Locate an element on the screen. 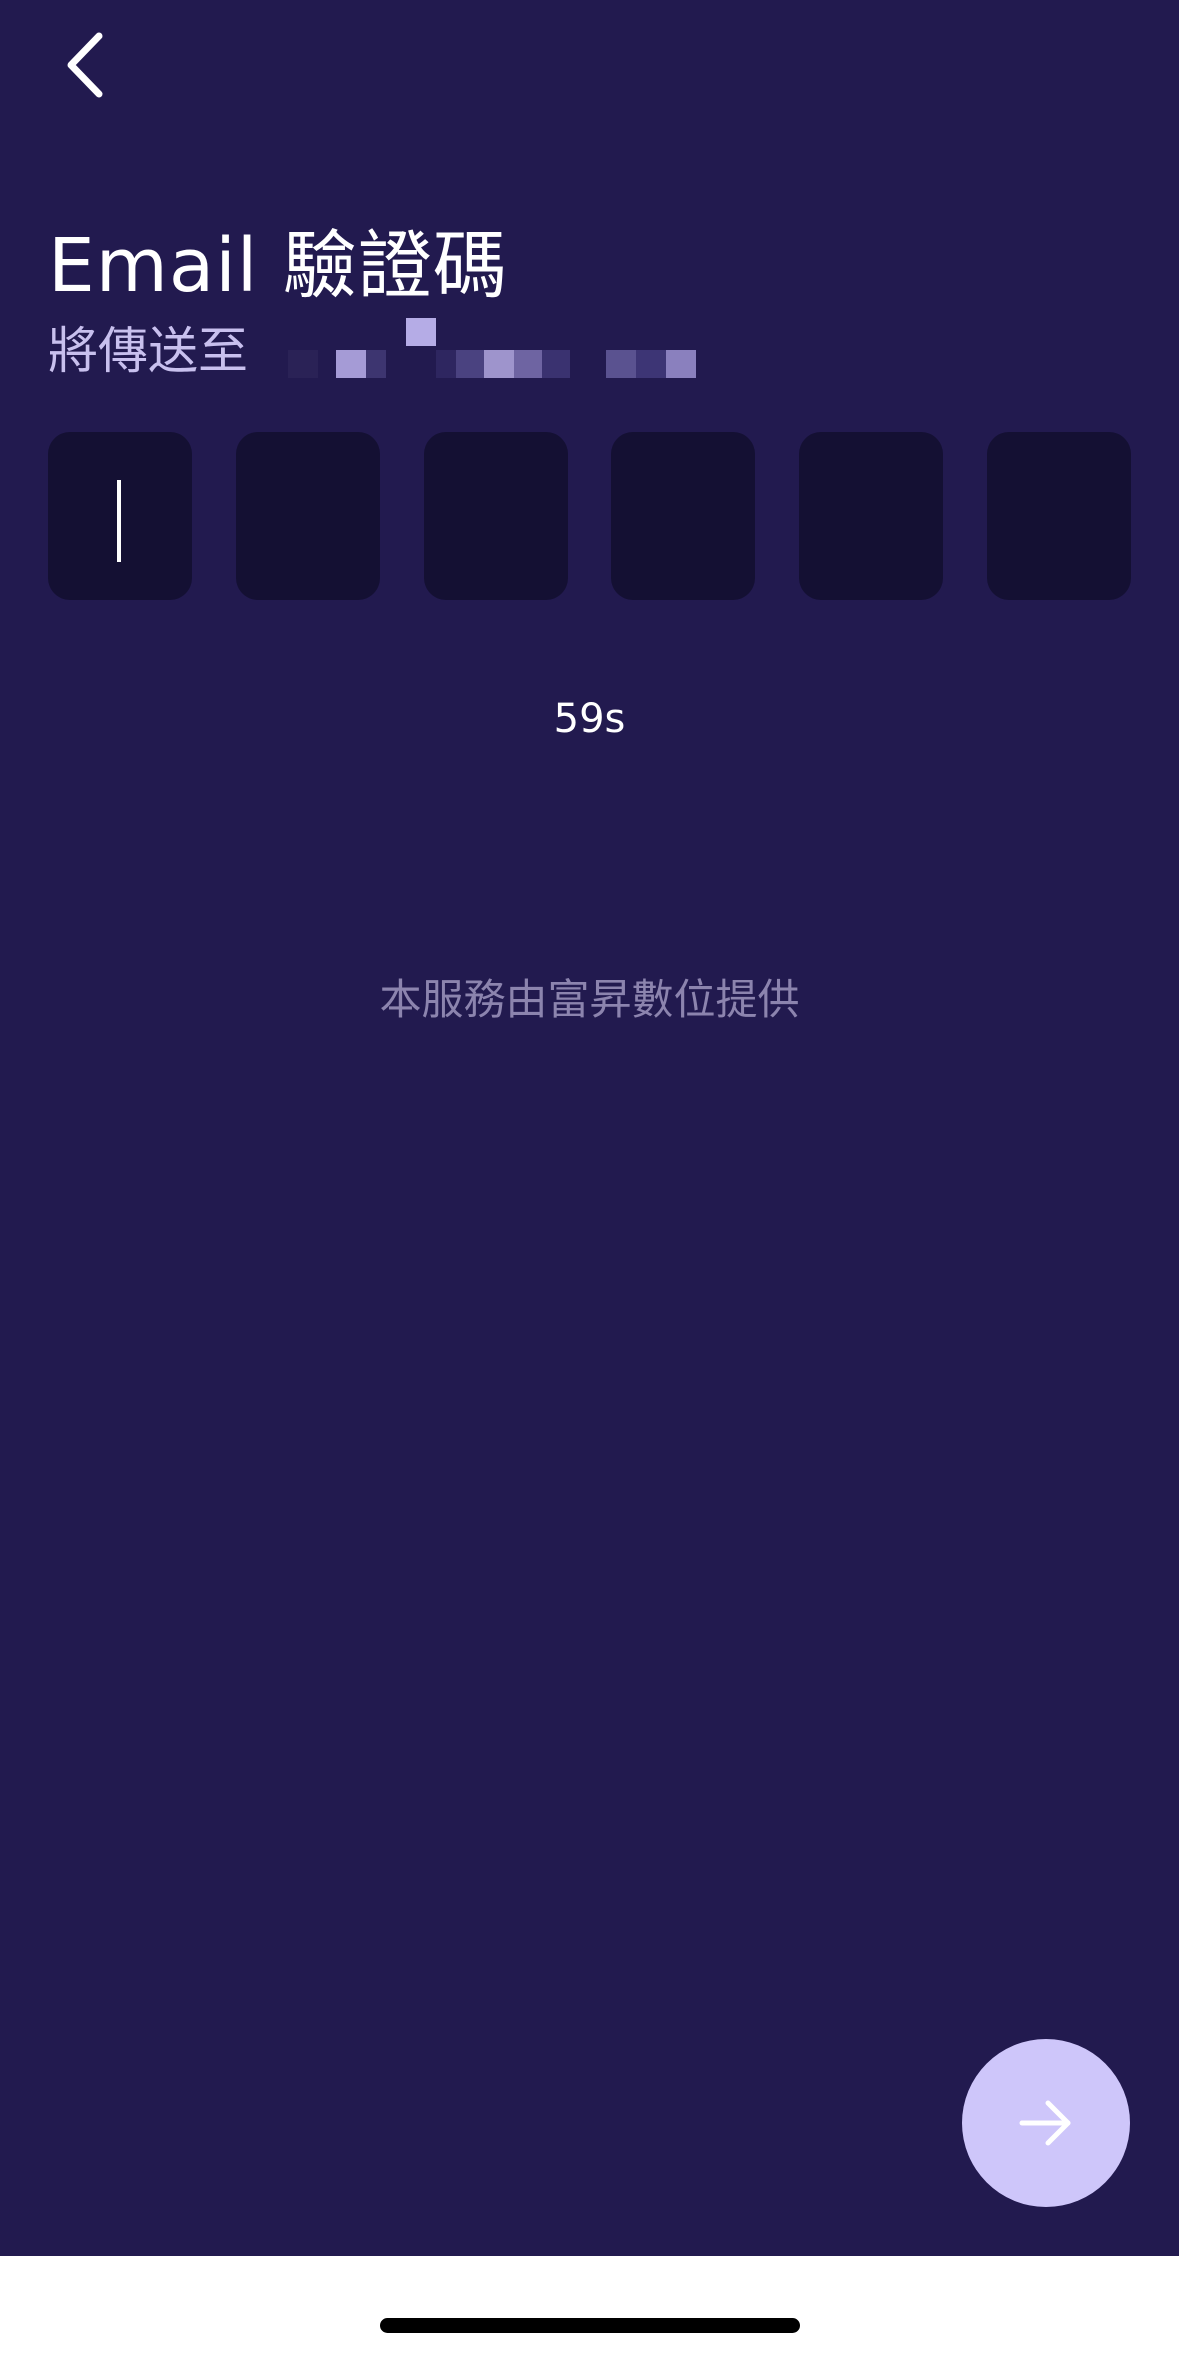 This screenshot has width=1179, height=2359. back-button is located at coordinates (85, 65).